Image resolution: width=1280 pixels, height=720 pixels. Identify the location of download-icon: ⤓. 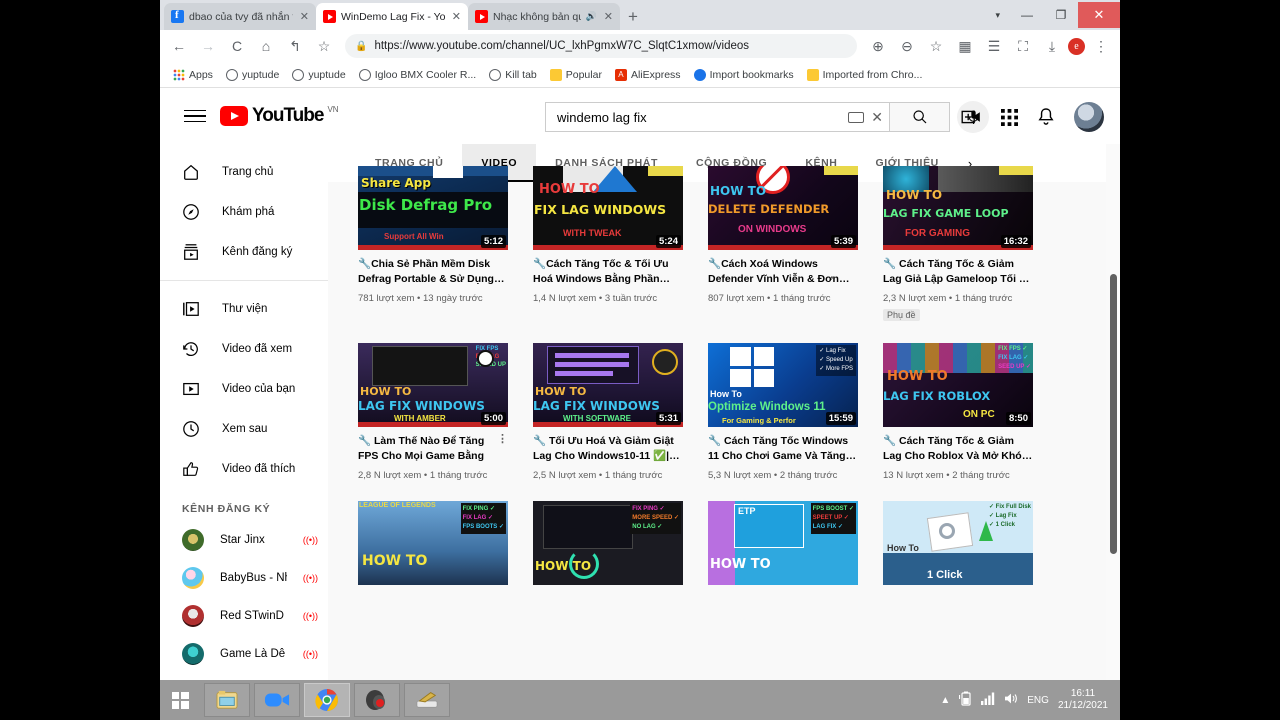
(1052, 46).